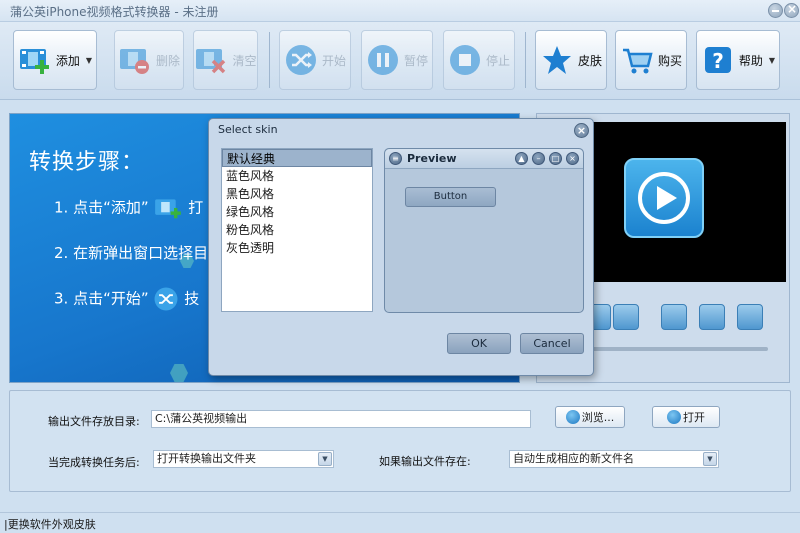 Image resolution: width=800 pixels, height=533 pixels. What do you see at coordinates (211, 61) in the screenshot?
I see `clear-video-icon` at bounding box center [211, 61].